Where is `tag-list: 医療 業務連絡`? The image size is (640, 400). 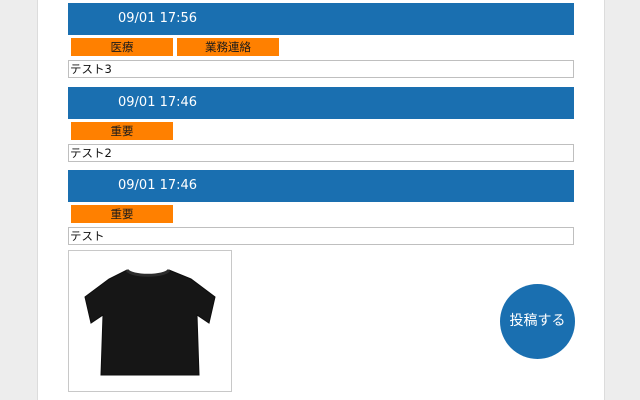 tag-list: 医療 業務連絡 is located at coordinates (177, 47).